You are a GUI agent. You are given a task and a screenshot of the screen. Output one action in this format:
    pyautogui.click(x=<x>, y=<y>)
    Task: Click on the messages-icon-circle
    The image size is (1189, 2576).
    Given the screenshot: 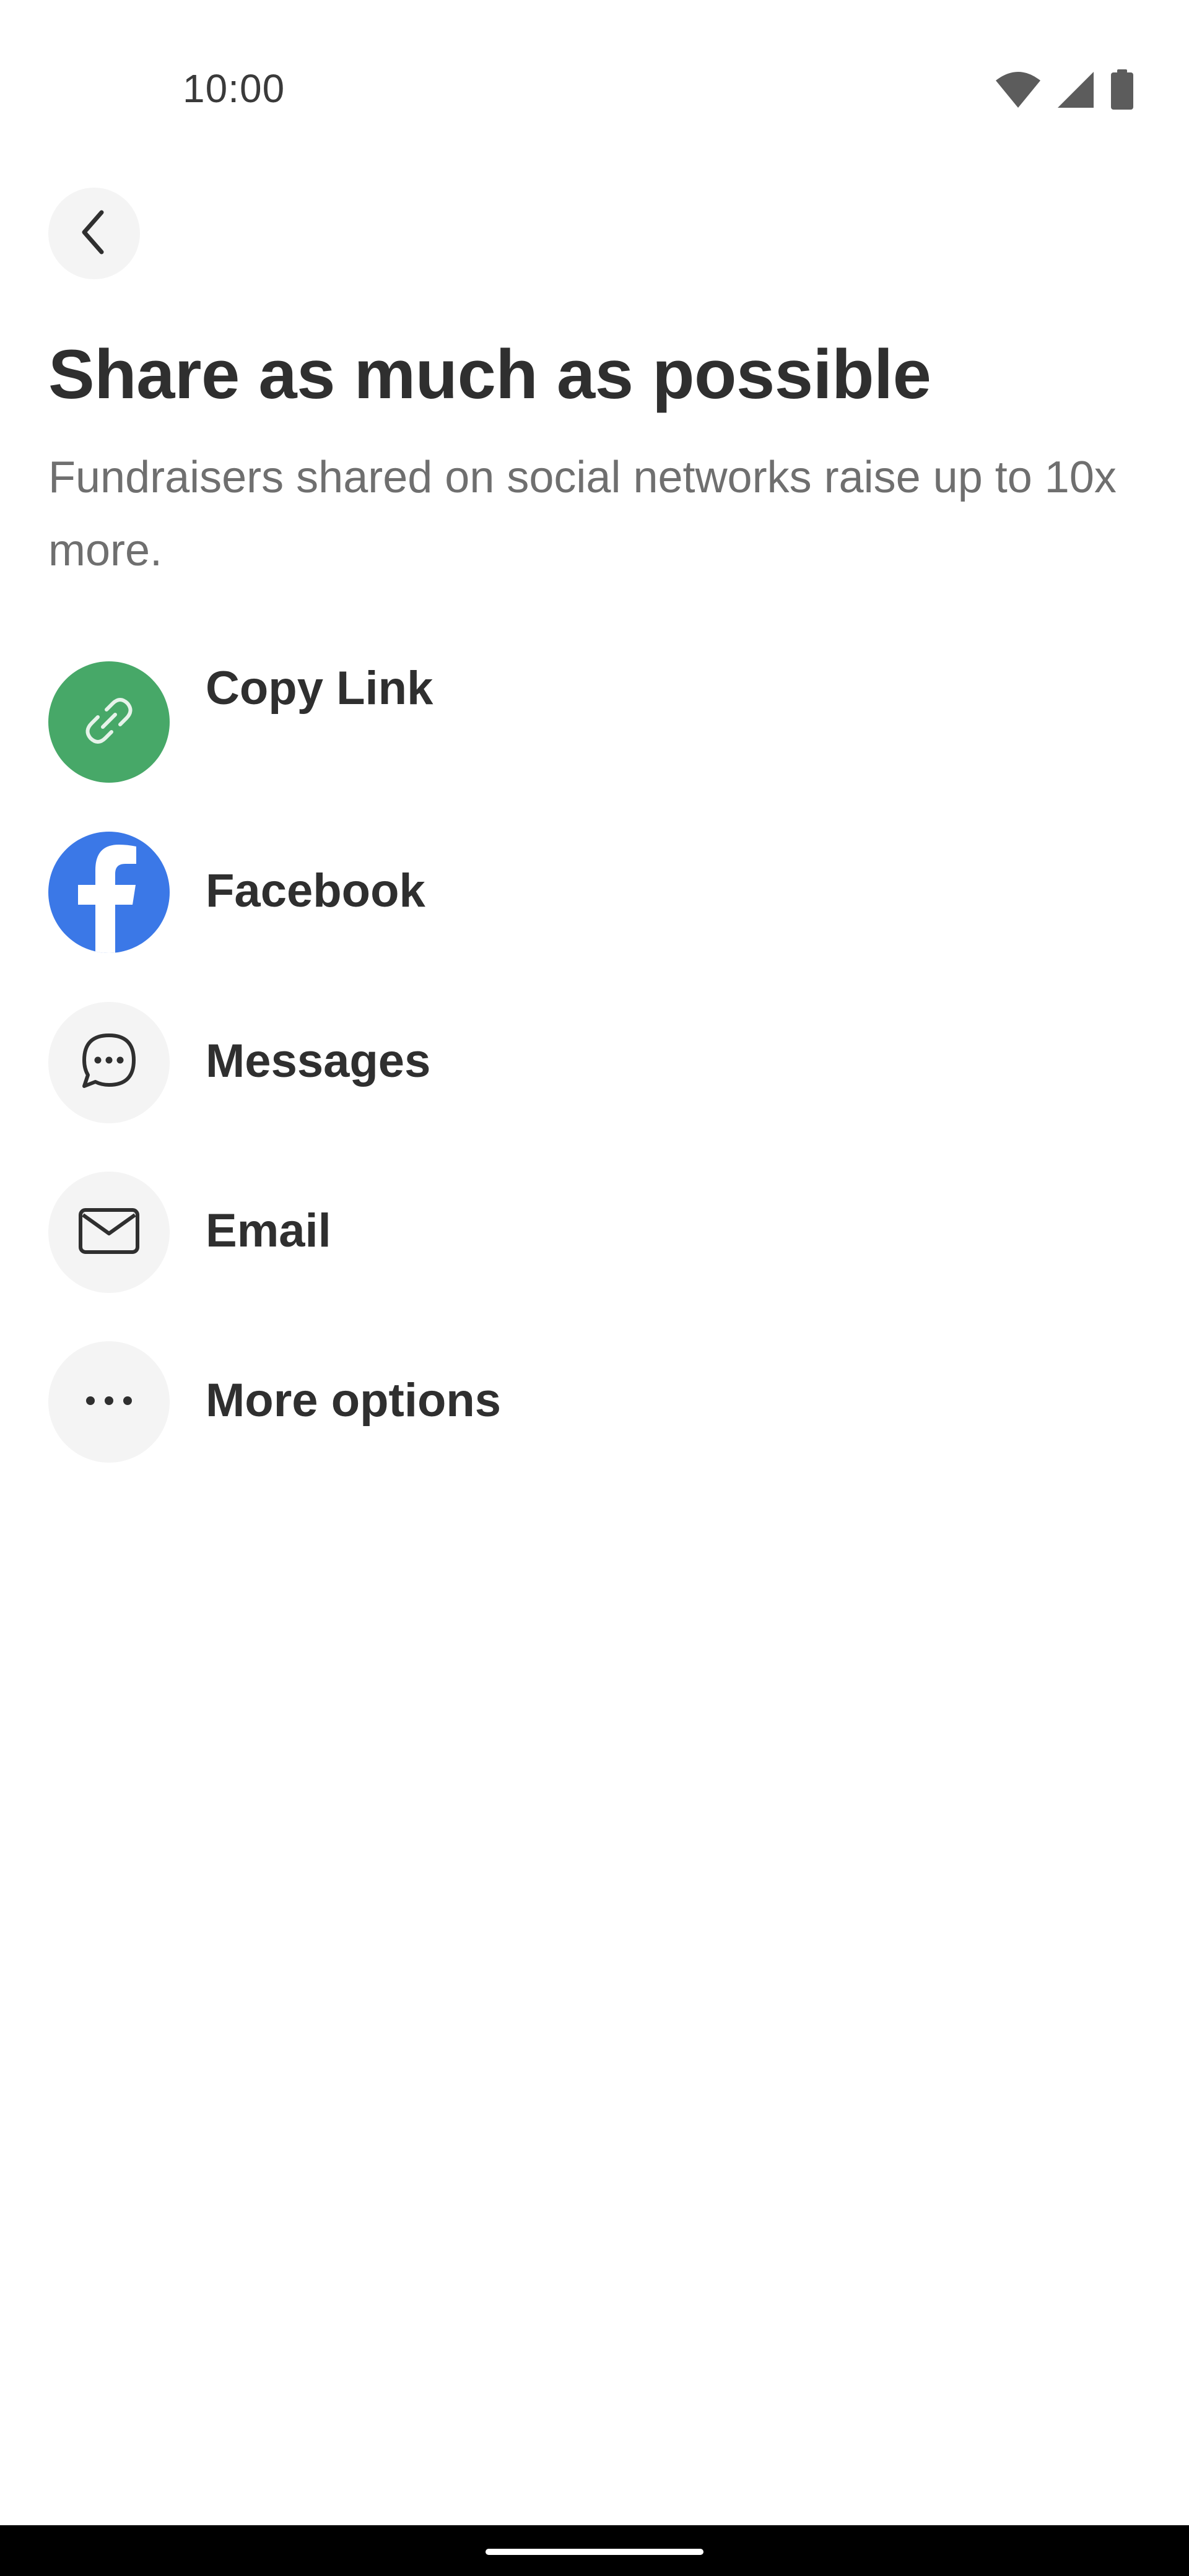 What is the action you would take?
    pyautogui.click(x=109, y=1062)
    